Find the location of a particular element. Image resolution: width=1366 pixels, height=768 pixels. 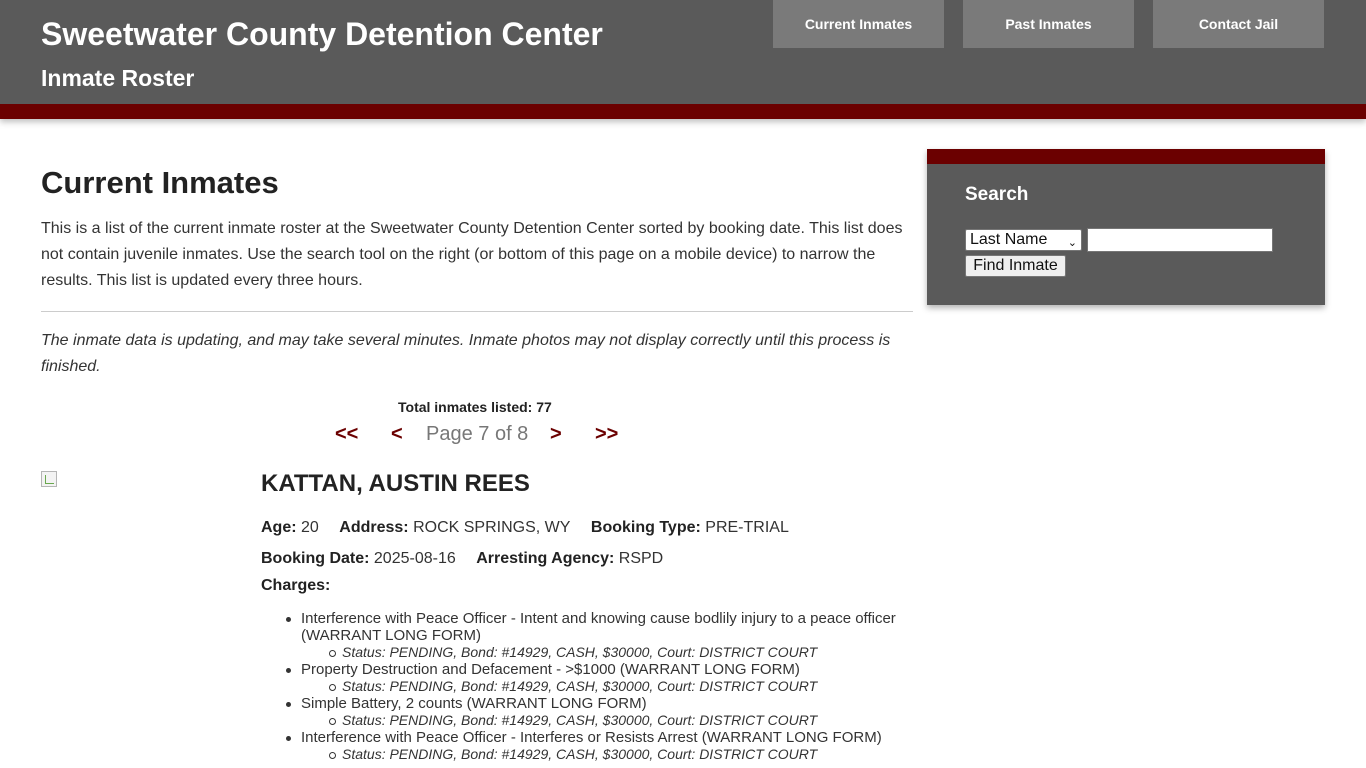

pager-last-link: >> is located at coordinates (606, 434).